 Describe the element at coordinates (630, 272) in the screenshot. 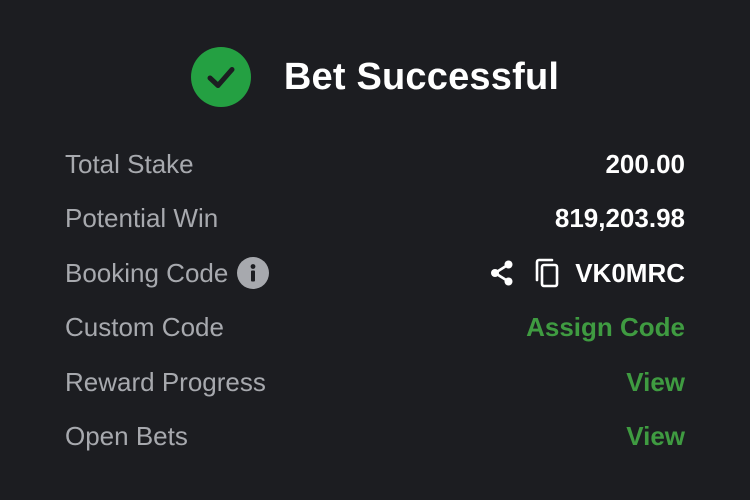

I see `booking-code-value: VK0MRC` at that location.